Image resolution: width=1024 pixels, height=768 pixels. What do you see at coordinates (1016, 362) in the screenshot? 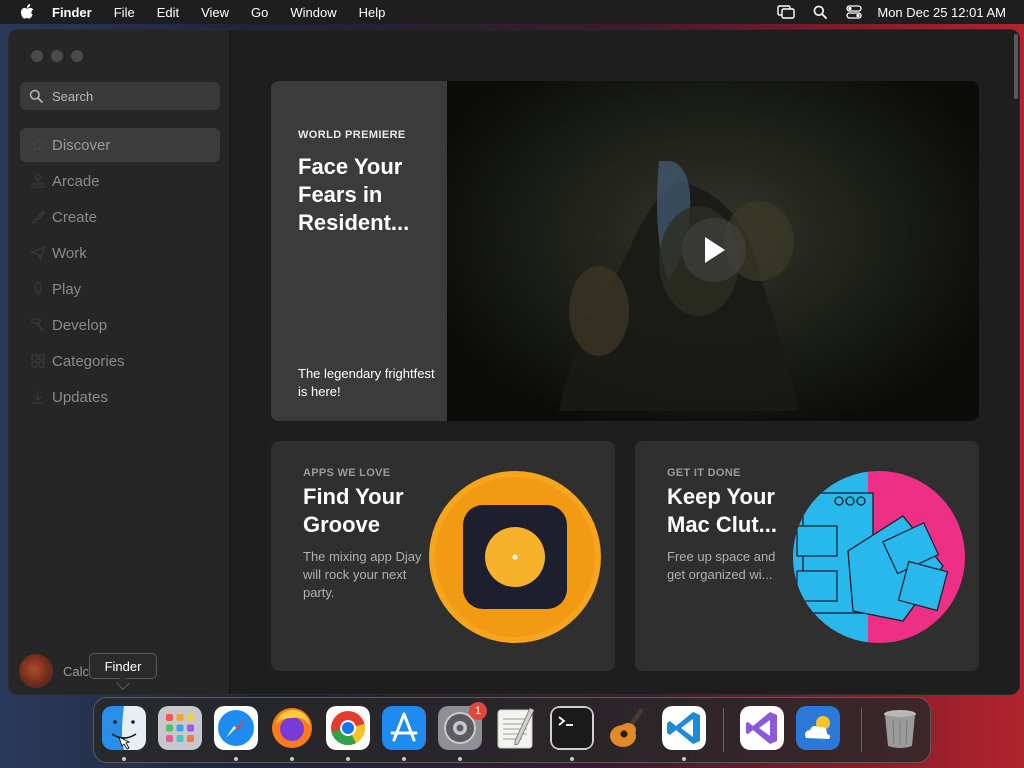
I see `content-scrollbar` at bounding box center [1016, 362].